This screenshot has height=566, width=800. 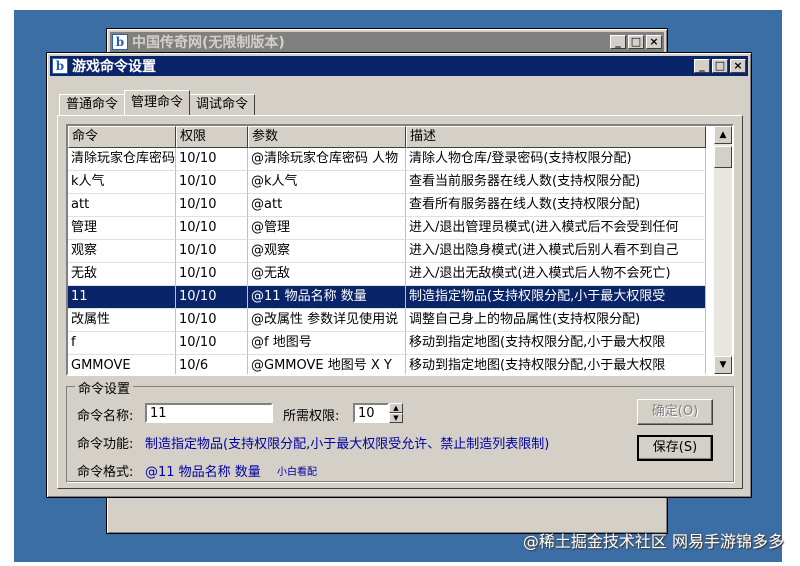 I want to click on table-row: 无敌 10/10 @无敌 进入/退出无敌模式(进入模式后人物不会死亡), so click(x=400, y=274).